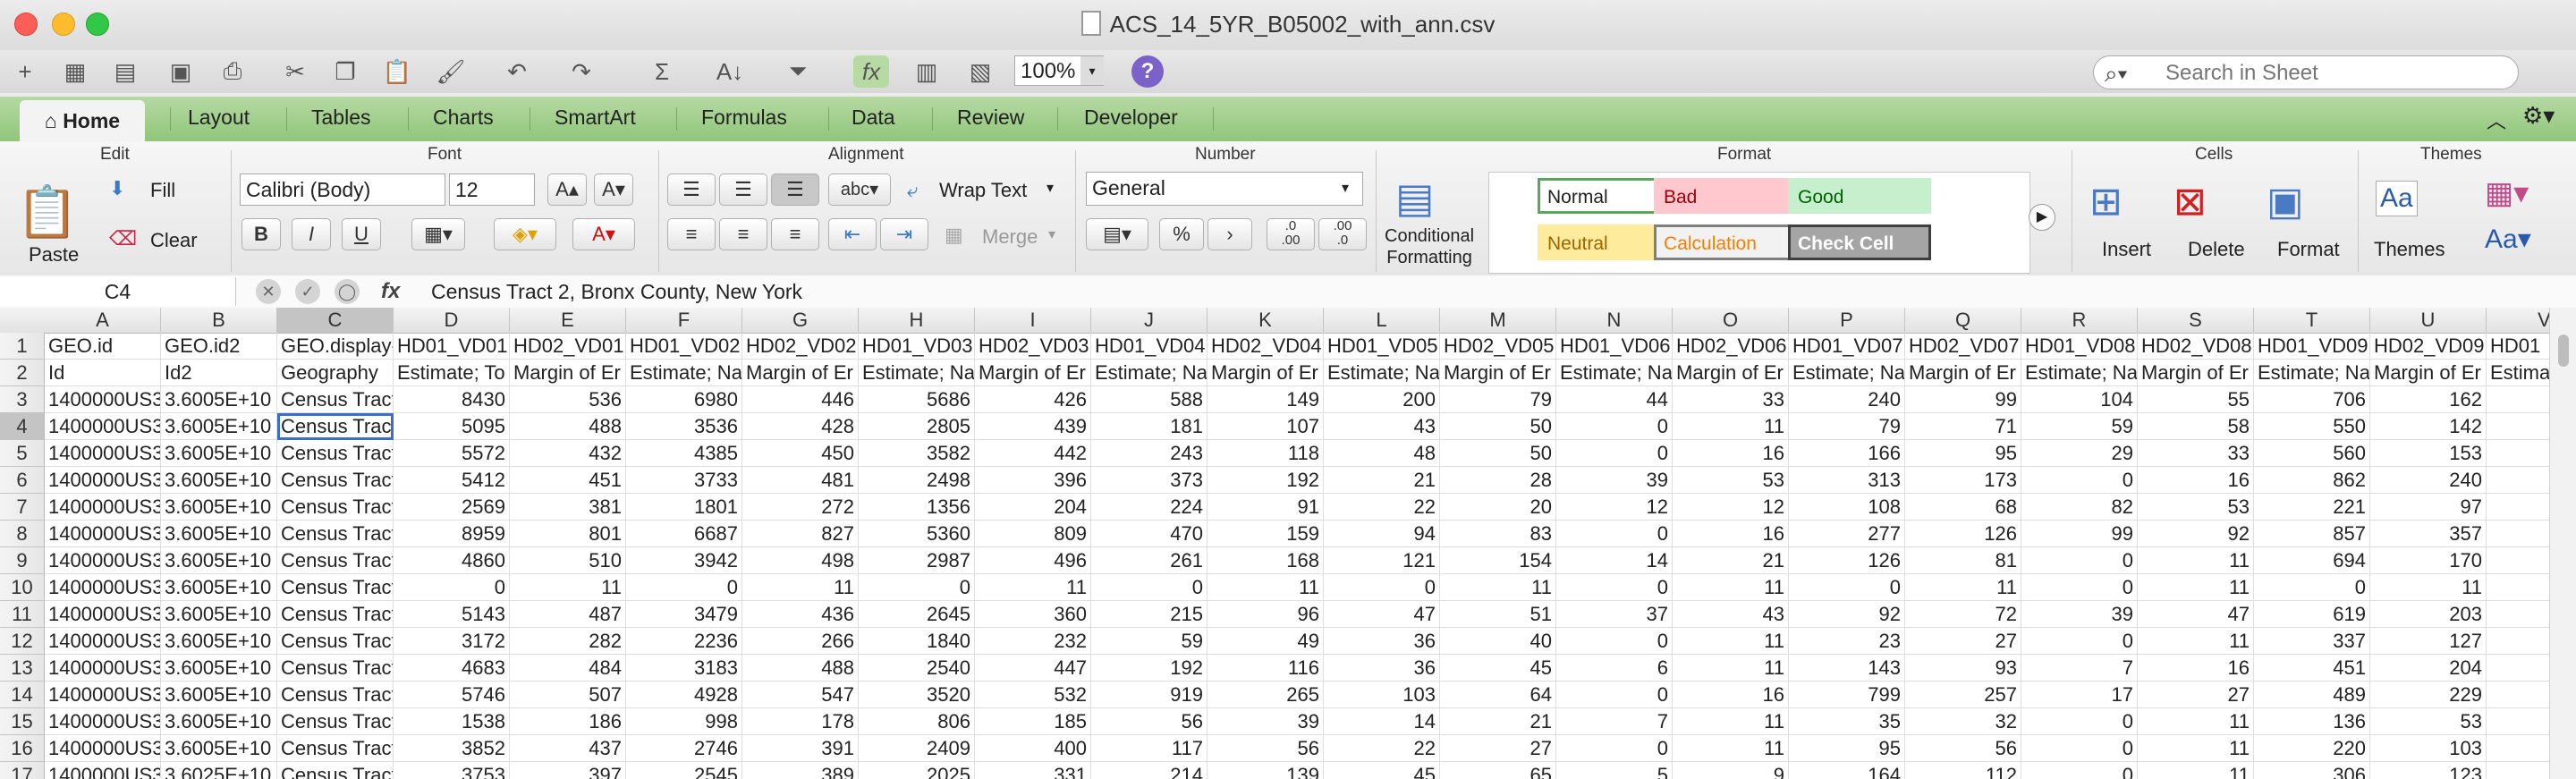  What do you see at coordinates (22, 534) in the screenshot?
I see `row-header-8: 8` at bounding box center [22, 534].